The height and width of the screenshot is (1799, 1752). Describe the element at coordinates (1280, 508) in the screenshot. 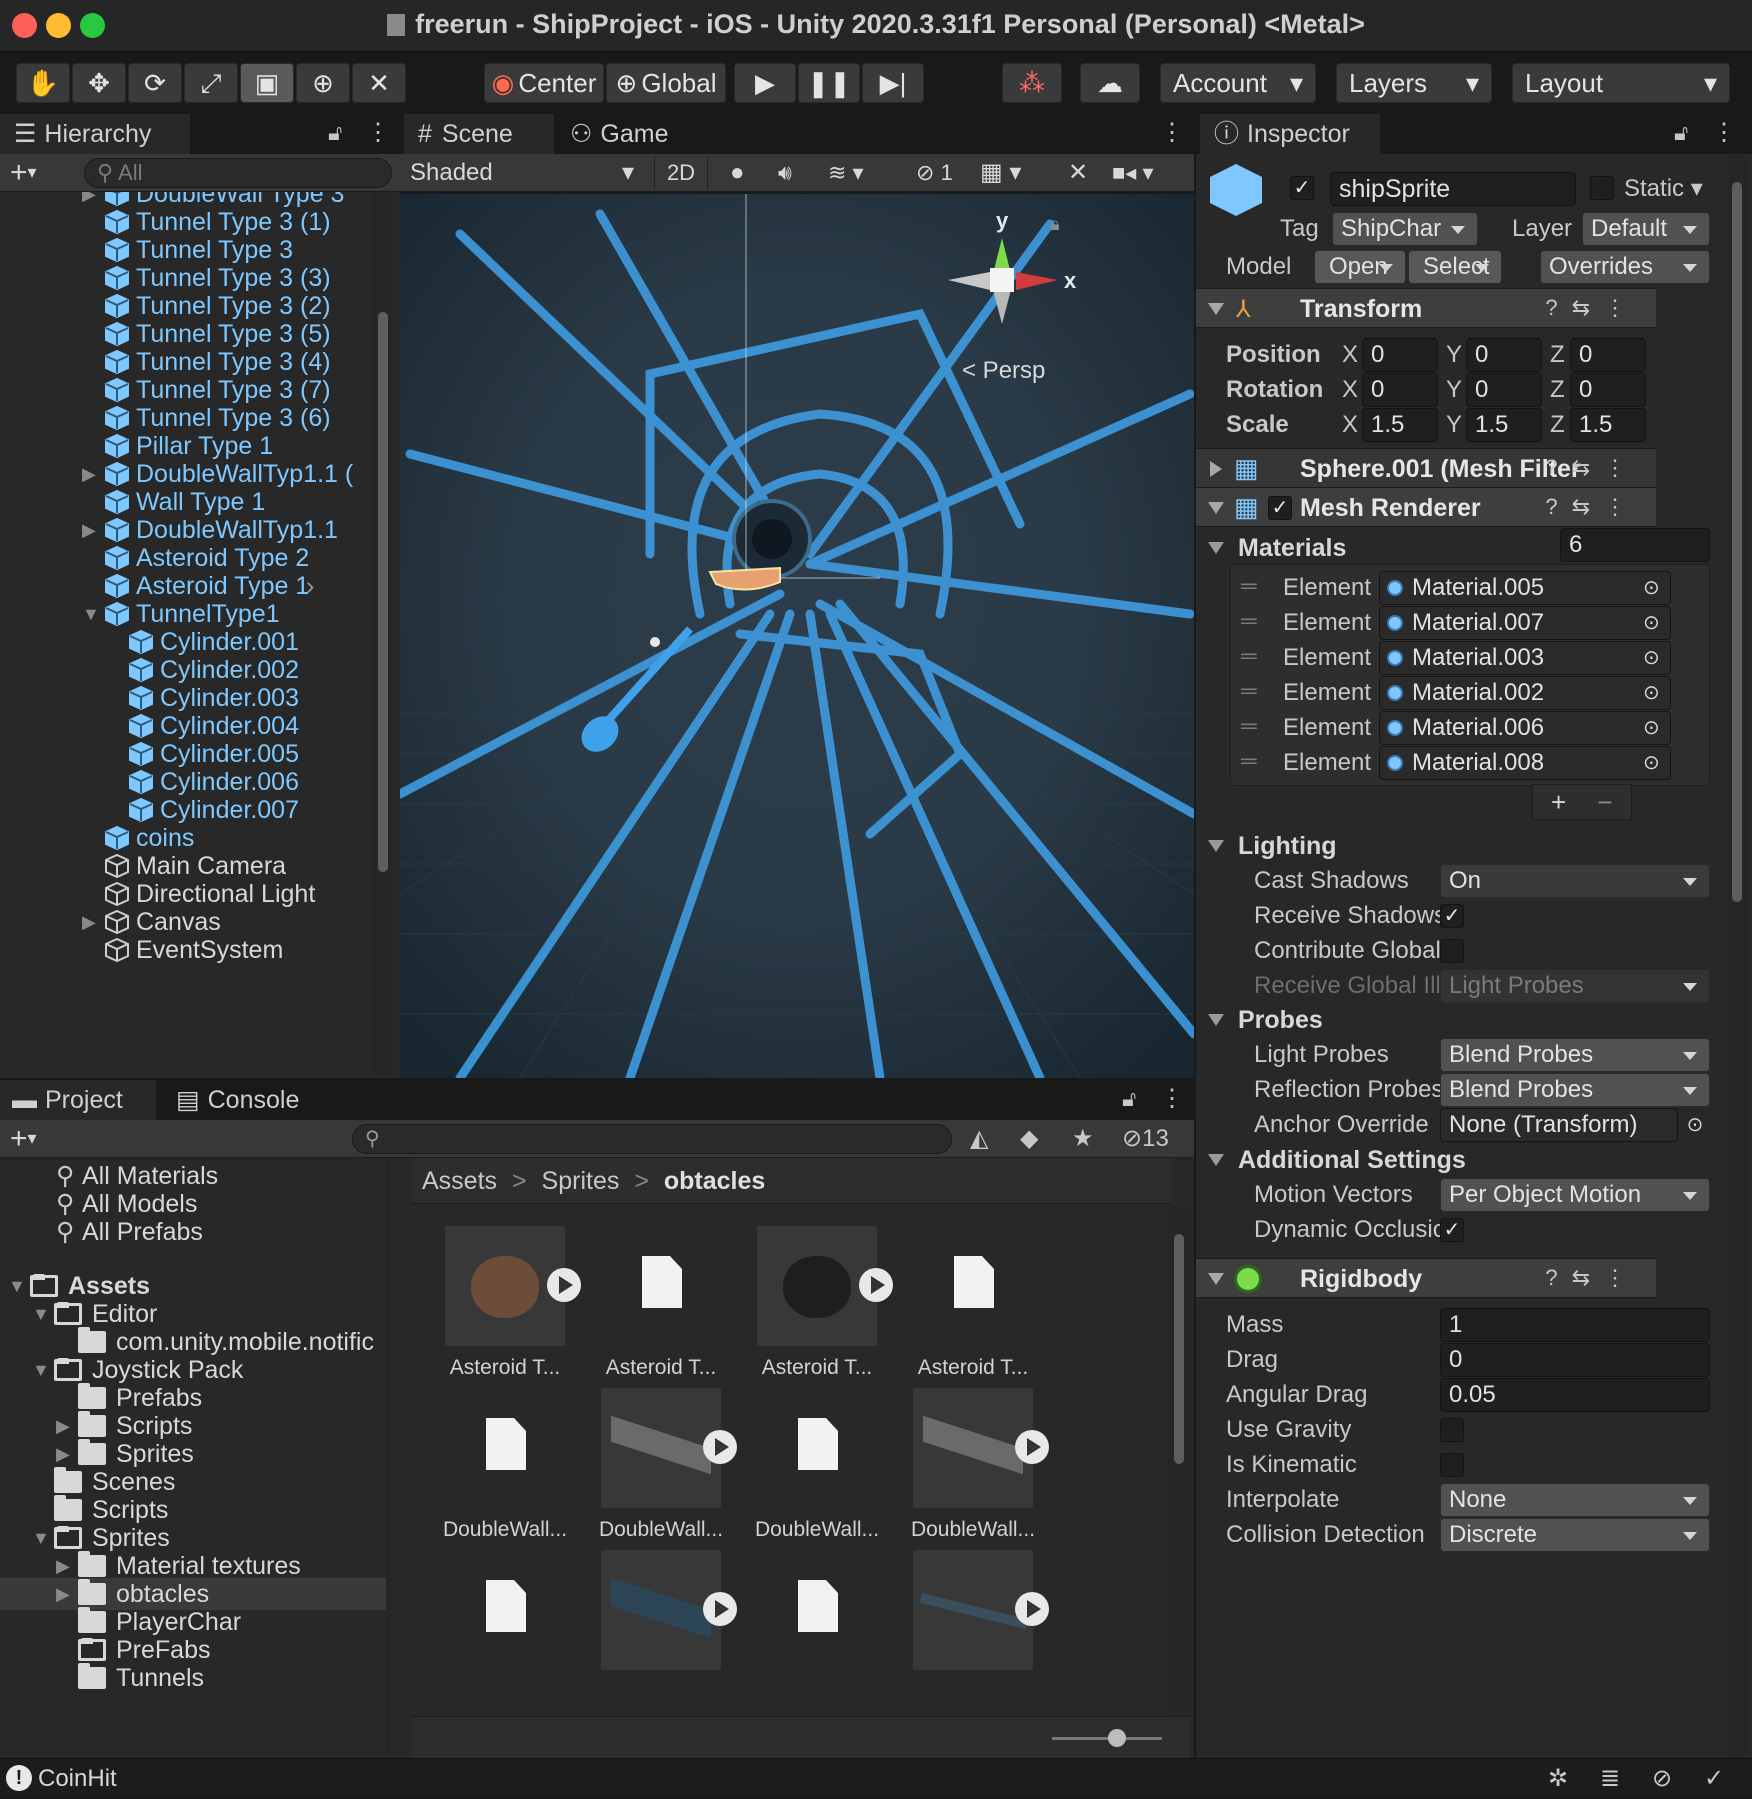

I see `meshrenderer-enabled-checkbox: ✓` at that location.